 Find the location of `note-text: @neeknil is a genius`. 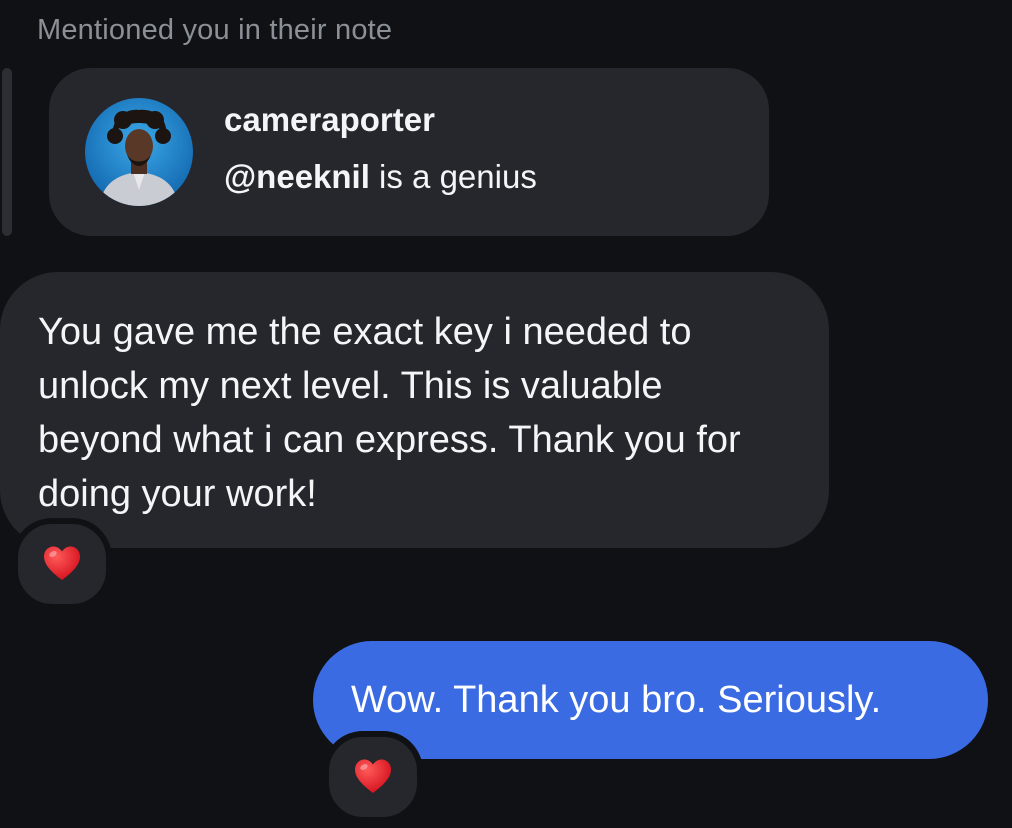

note-text: @neeknil is a genius is located at coordinates (380, 177).